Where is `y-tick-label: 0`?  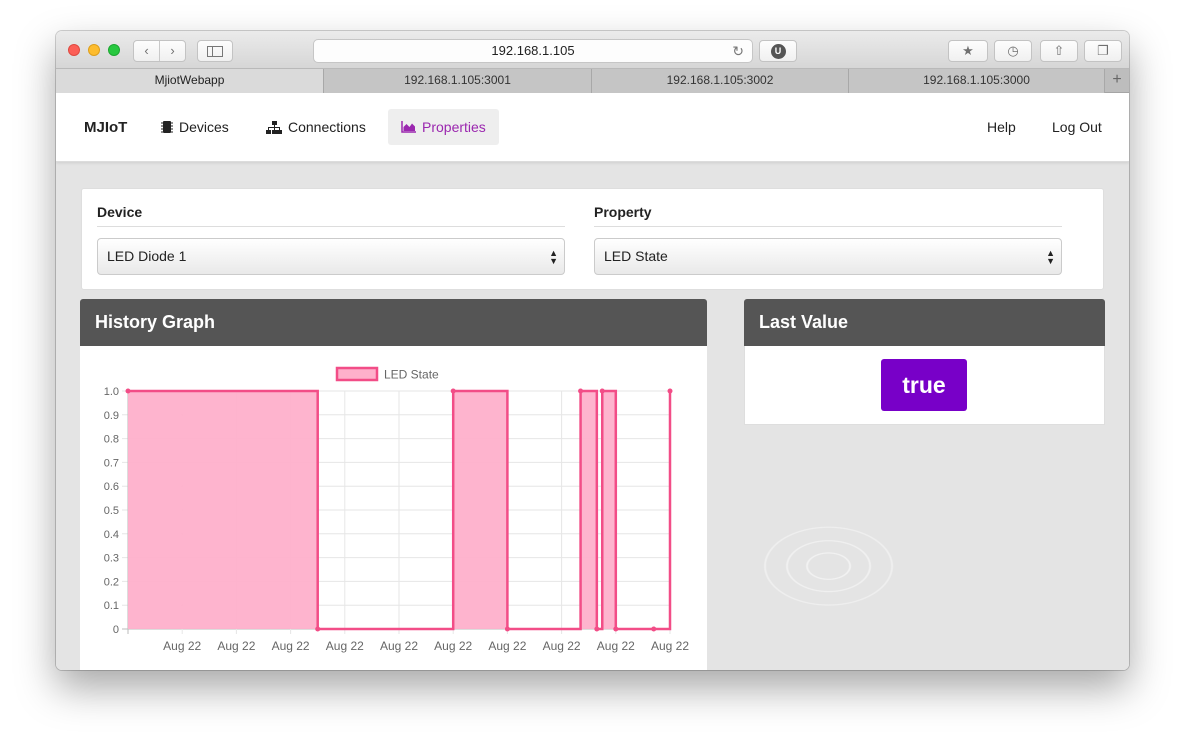 y-tick-label: 0 is located at coordinates (116, 630).